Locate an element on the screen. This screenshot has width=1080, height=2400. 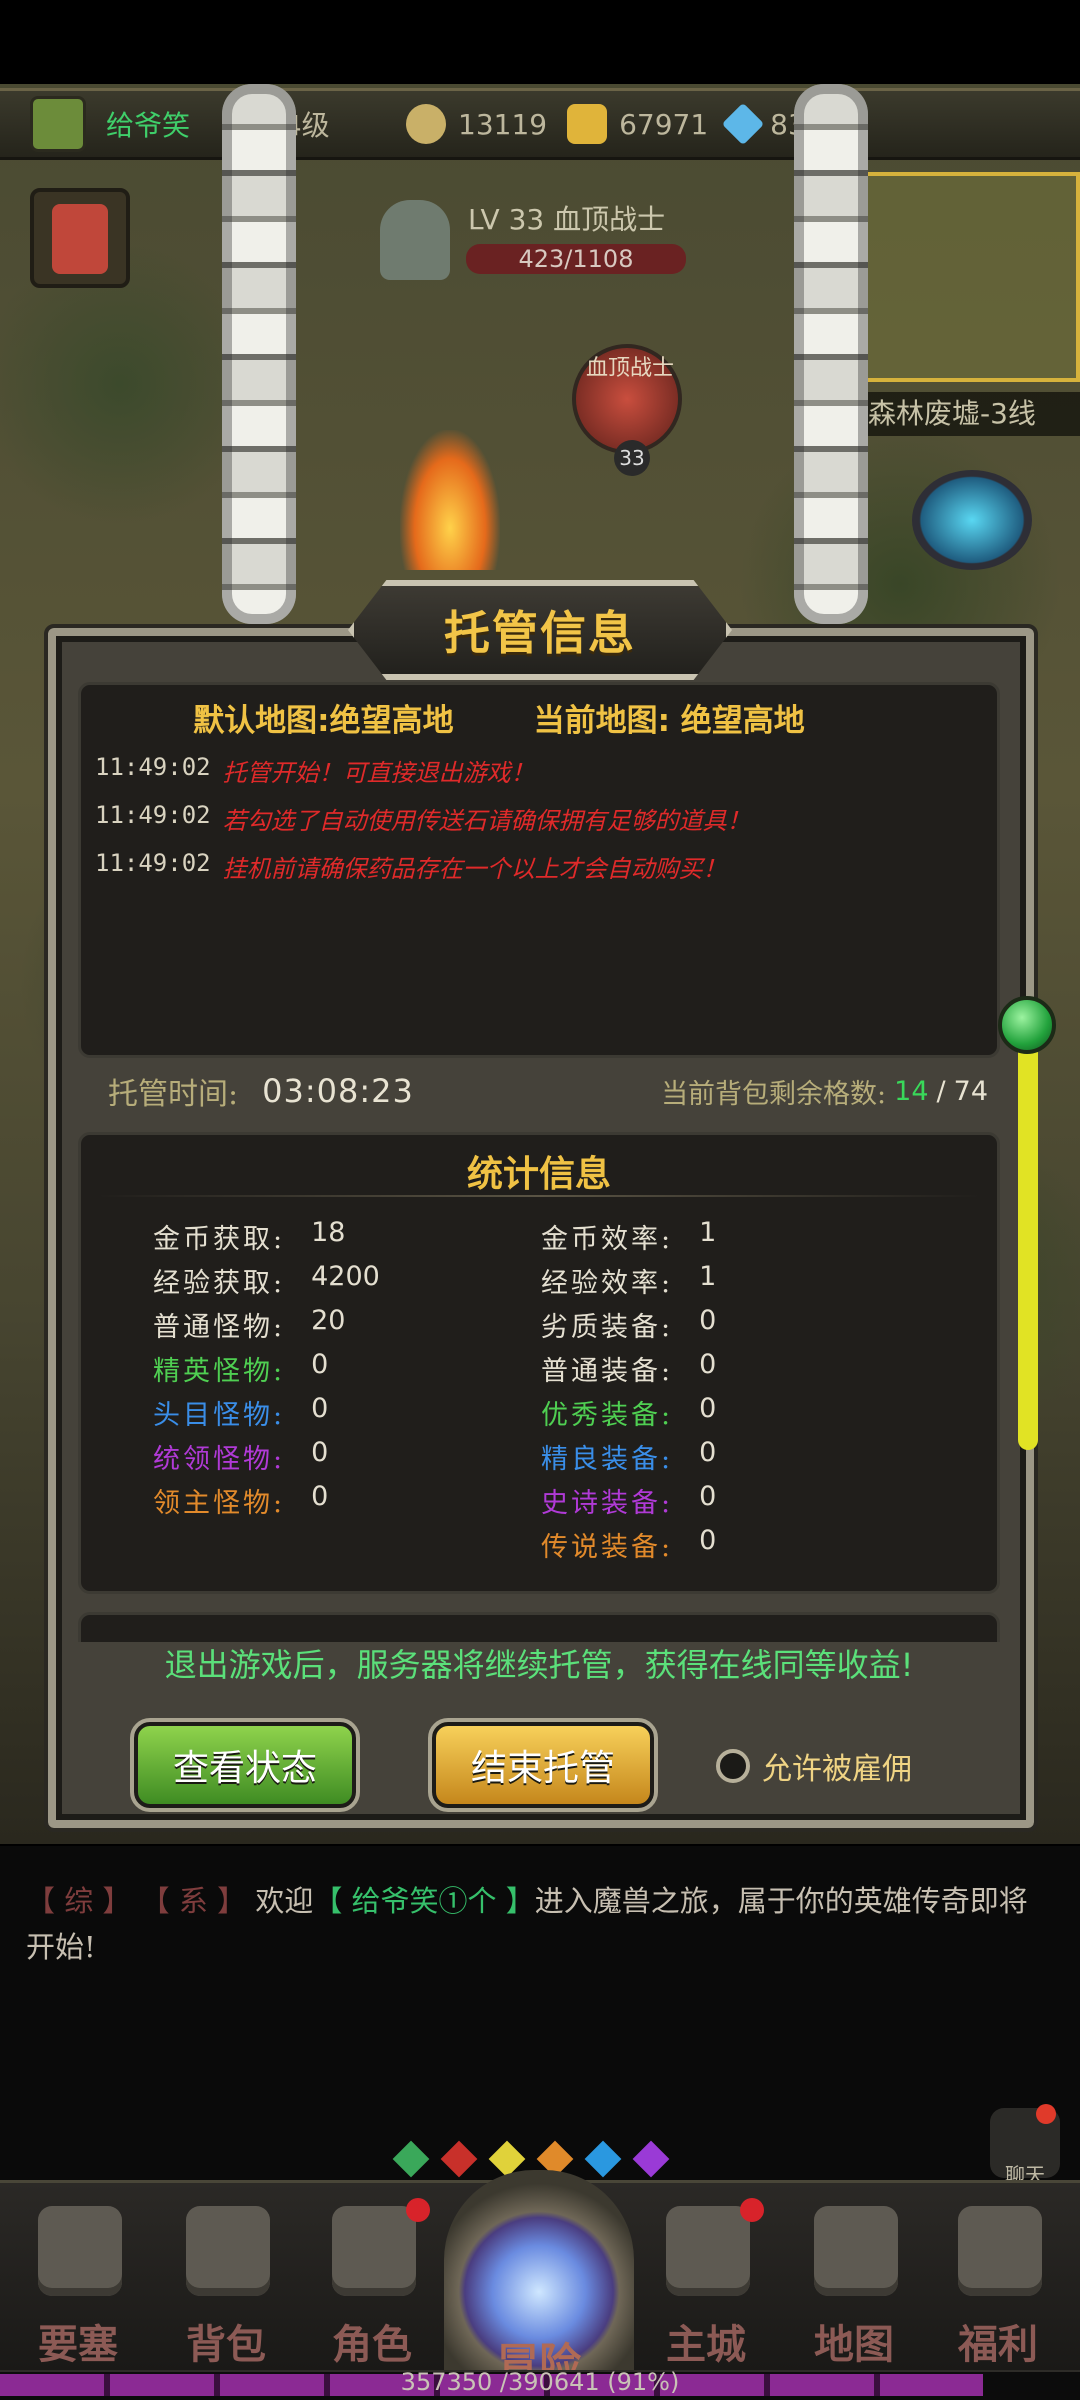
nav-map: 地图 is located at coordinates (854, 2287).